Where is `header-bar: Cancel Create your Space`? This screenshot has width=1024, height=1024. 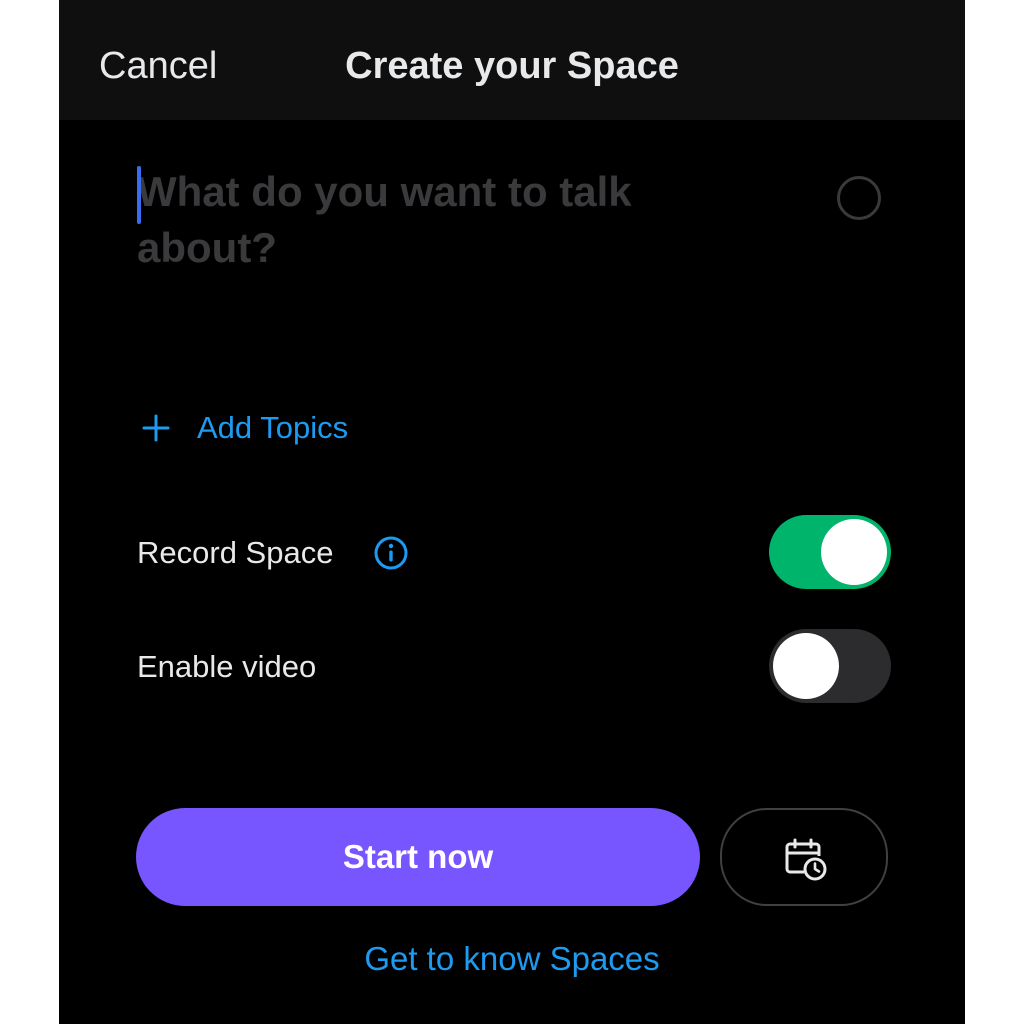
header-bar: Cancel Create your Space is located at coordinates (512, 60).